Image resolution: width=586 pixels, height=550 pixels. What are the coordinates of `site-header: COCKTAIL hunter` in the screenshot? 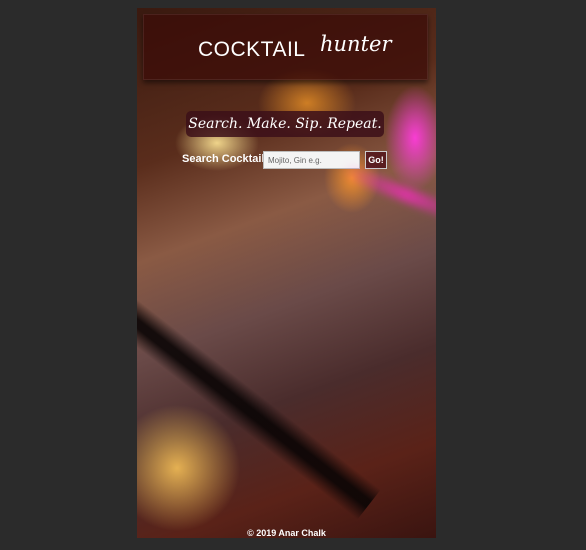 It's located at (285, 47).